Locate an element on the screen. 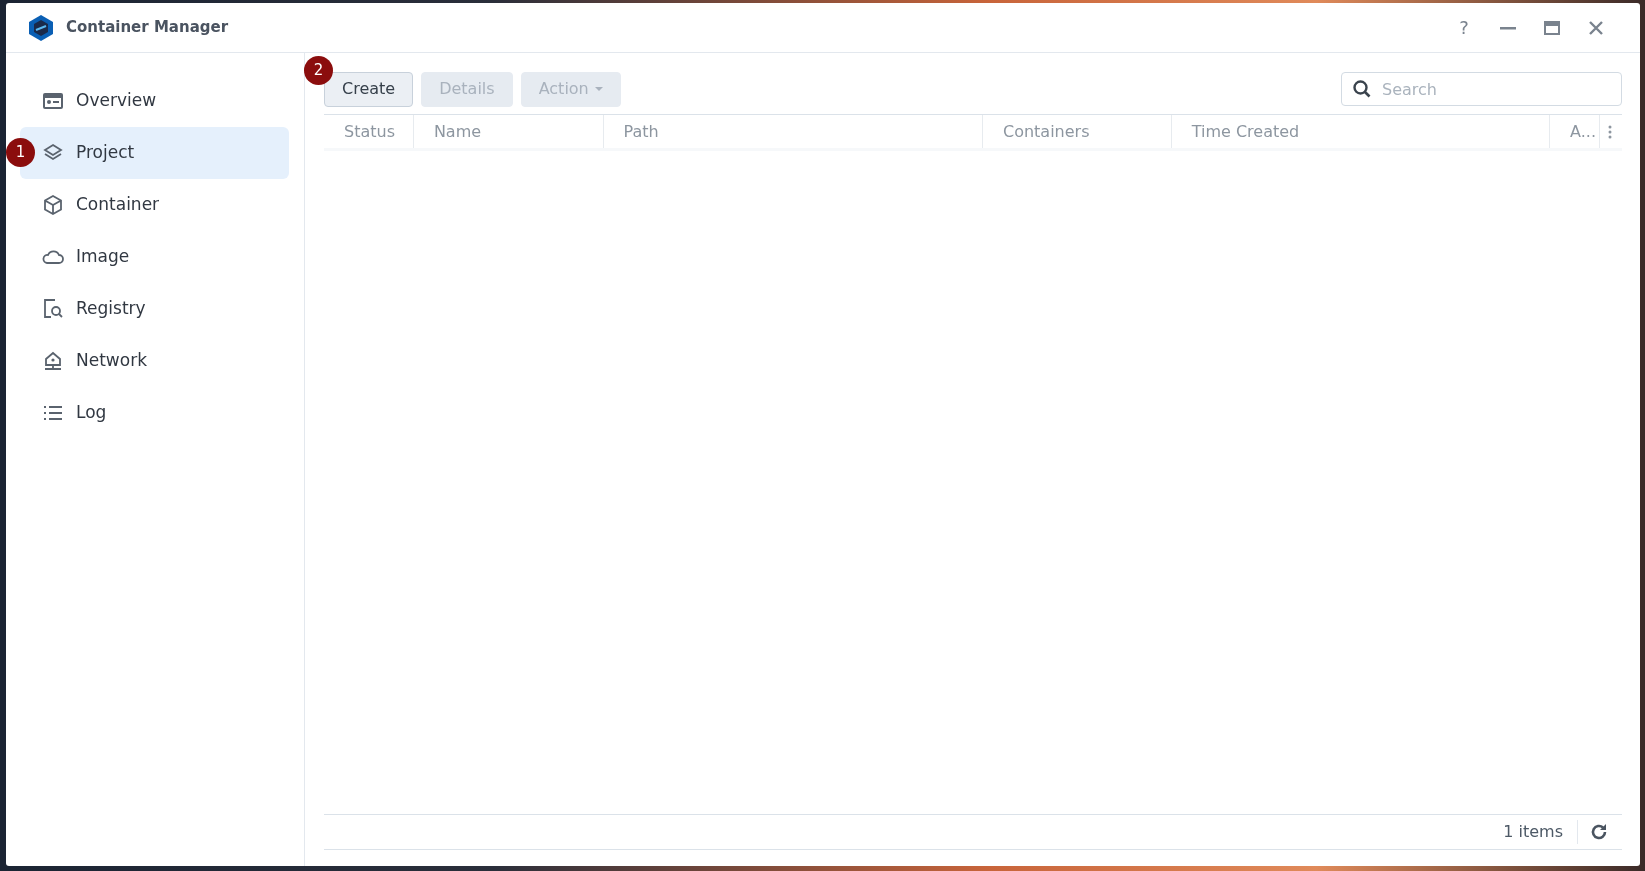 This screenshot has height=871, width=1645. cube-icon is located at coordinates (53, 205).